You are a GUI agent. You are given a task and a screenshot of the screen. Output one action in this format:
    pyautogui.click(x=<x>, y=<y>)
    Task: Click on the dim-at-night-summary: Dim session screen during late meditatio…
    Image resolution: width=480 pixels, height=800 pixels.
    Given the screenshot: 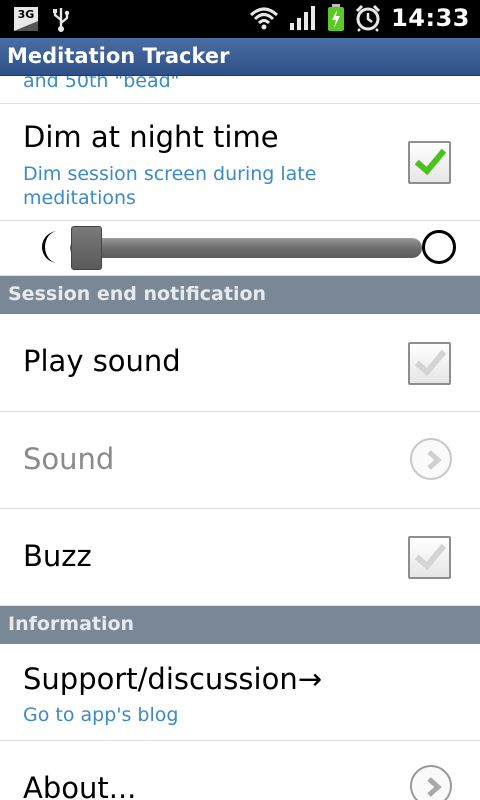 What is the action you would take?
    pyautogui.click(x=170, y=186)
    